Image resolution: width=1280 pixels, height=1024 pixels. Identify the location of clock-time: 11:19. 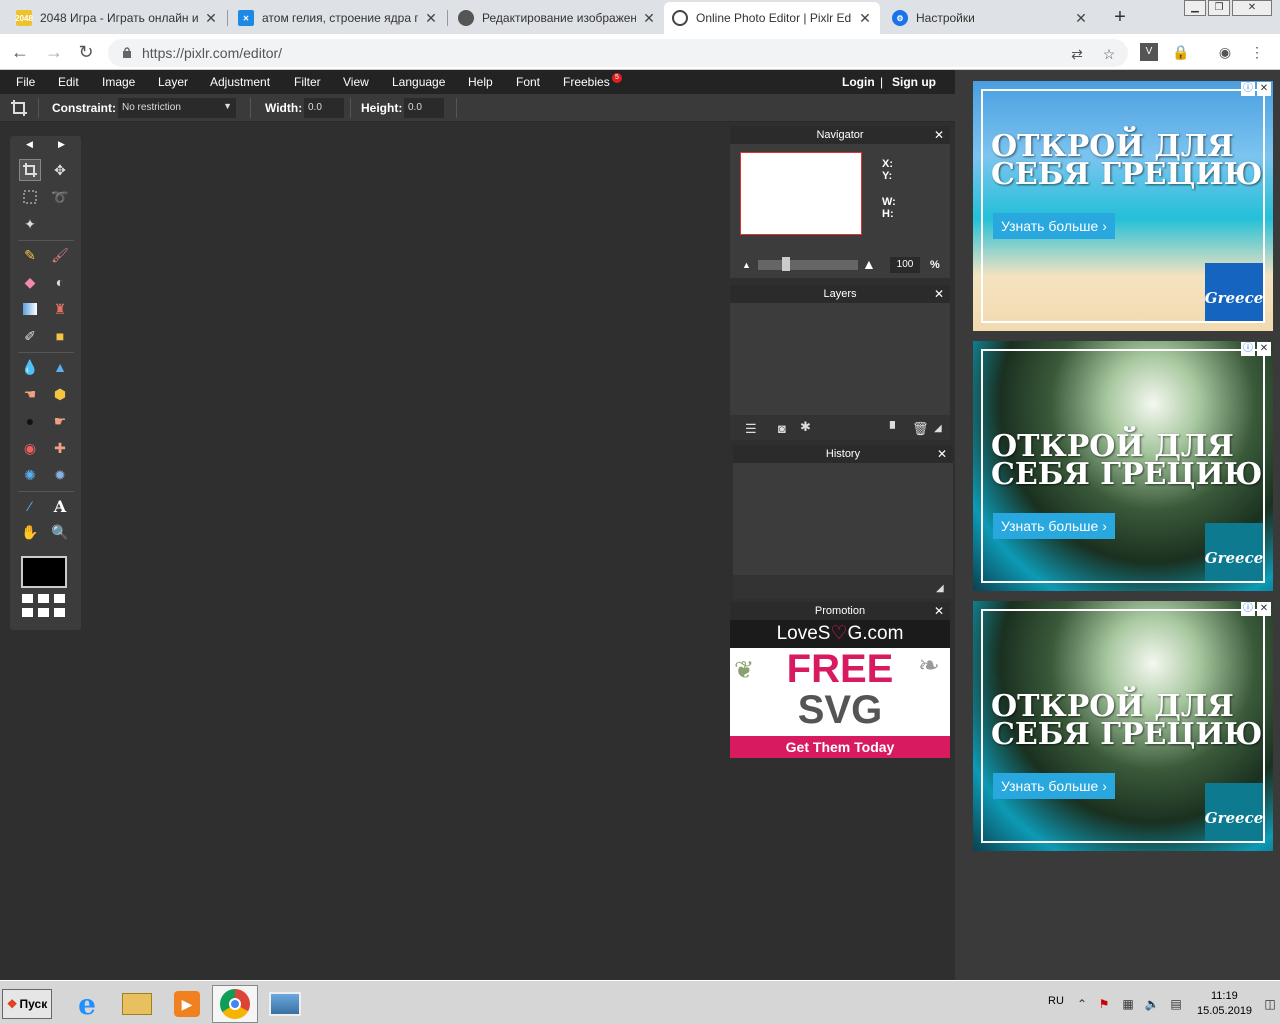
(1224, 996).